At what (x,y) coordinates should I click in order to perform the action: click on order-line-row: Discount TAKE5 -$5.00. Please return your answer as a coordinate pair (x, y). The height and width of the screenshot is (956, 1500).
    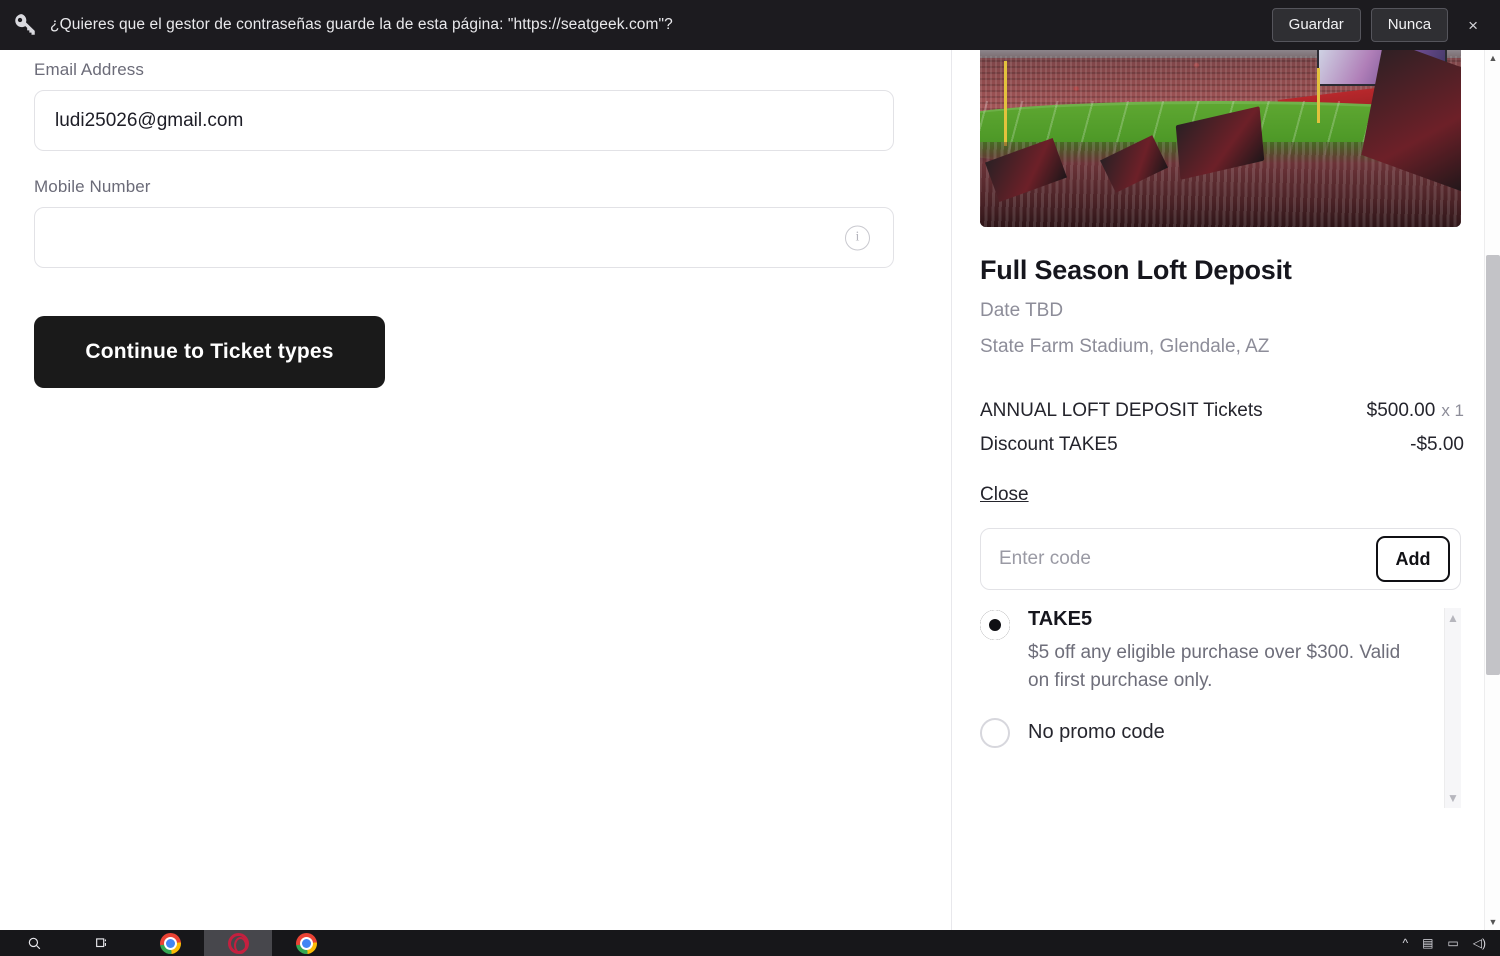
    Looking at the image, I should click on (1222, 445).